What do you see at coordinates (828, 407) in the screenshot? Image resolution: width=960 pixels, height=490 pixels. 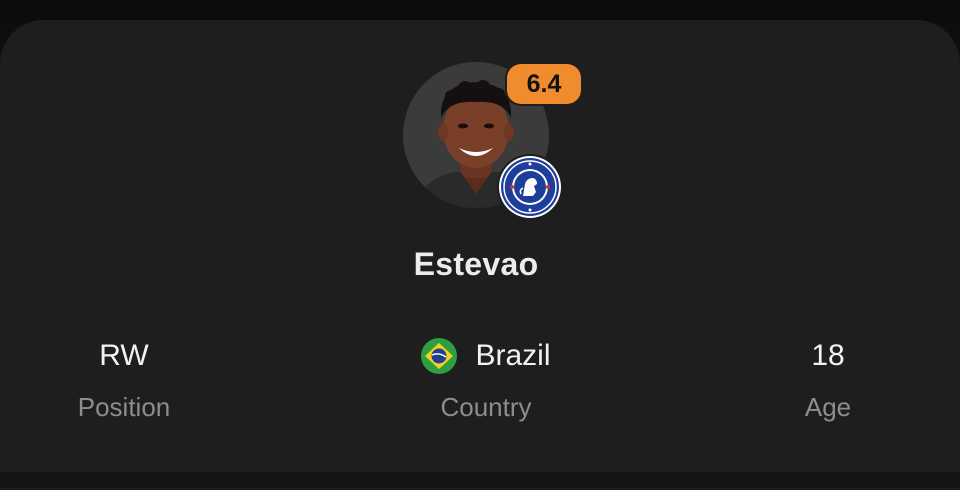 I see `age-label: Age` at bounding box center [828, 407].